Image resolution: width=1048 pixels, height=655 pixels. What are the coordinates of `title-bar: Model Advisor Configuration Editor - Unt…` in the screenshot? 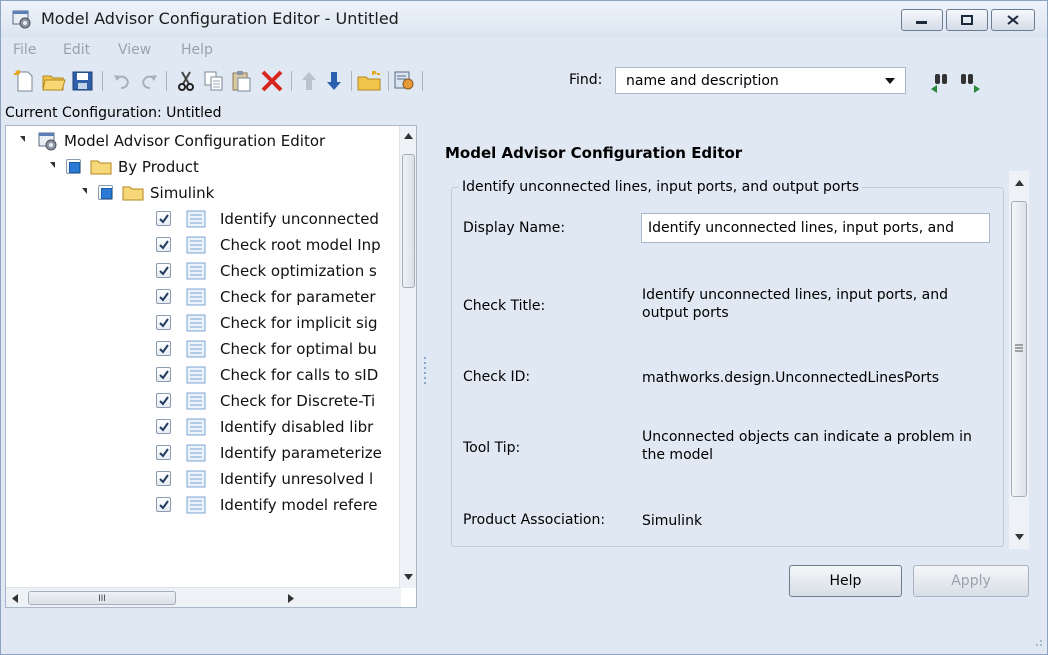 It's located at (524, 19).